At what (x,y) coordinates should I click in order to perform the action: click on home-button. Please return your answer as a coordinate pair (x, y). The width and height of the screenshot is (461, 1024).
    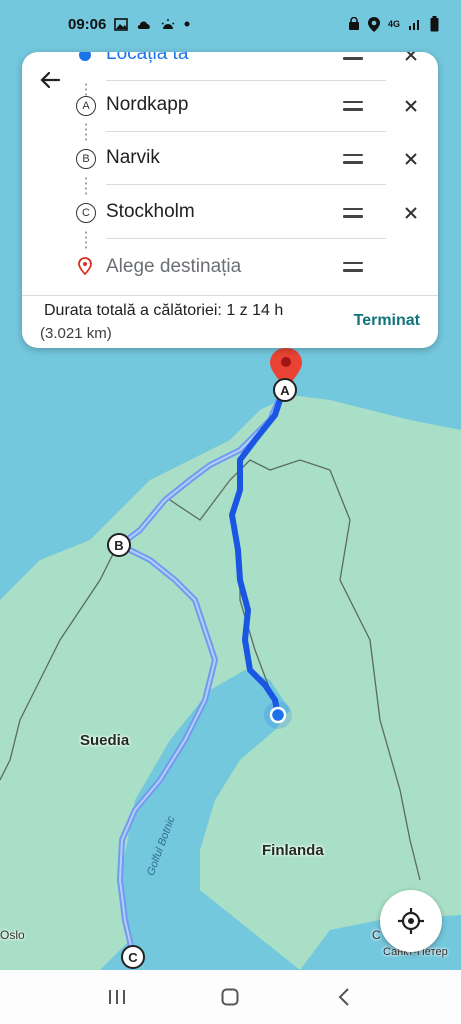
    Looking at the image, I should click on (230, 997).